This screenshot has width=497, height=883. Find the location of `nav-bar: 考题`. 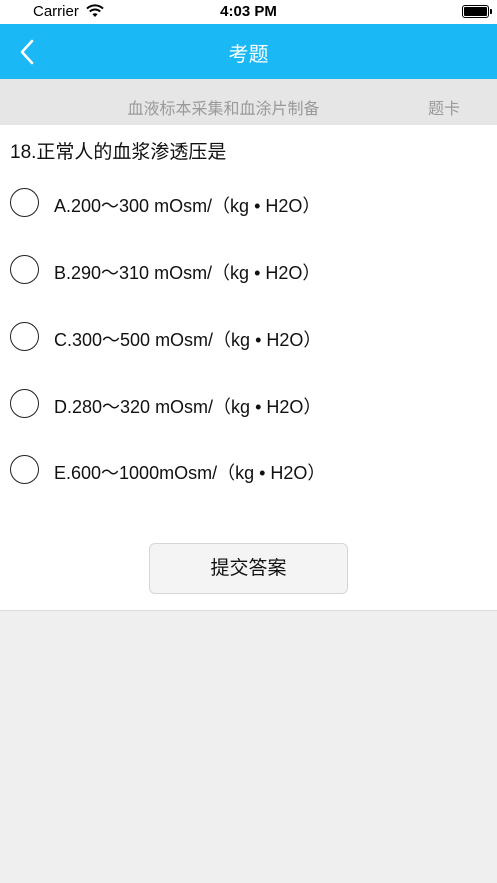

nav-bar: 考题 is located at coordinates (248, 51).